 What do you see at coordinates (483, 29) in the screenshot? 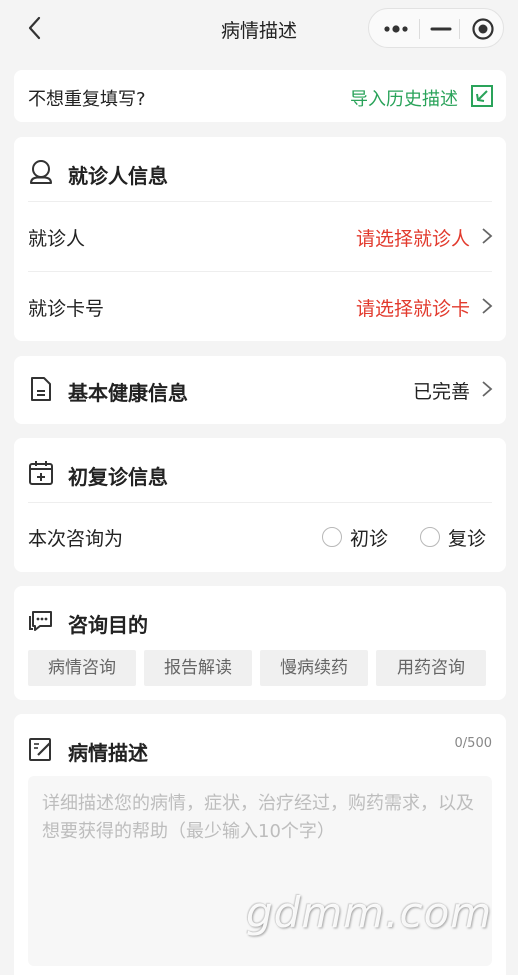
I see `close-miniprogram-icon` at bounding box center [483, 29].